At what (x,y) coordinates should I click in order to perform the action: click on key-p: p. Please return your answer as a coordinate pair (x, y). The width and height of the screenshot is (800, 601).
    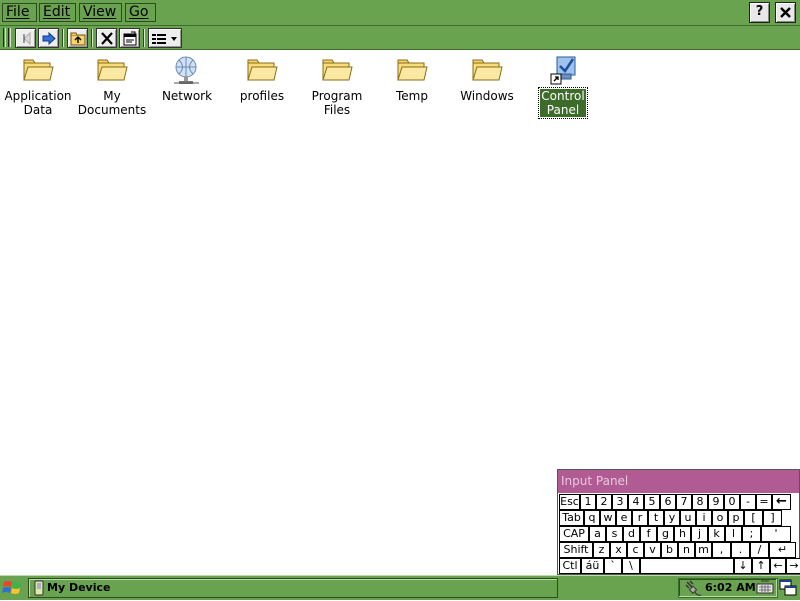
    Looking at the image, I should click on (736, 518).